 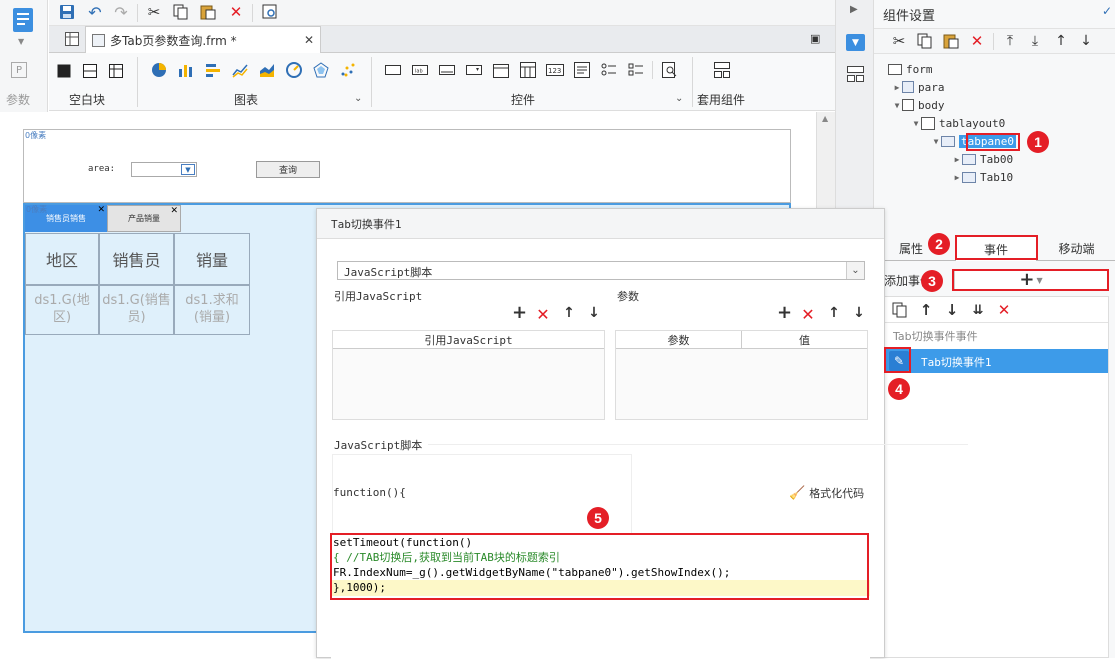 What do you see at coordinates (393, 70) in the screenshot?
I see `label-widget-icon` at bounding box center [393, 70].